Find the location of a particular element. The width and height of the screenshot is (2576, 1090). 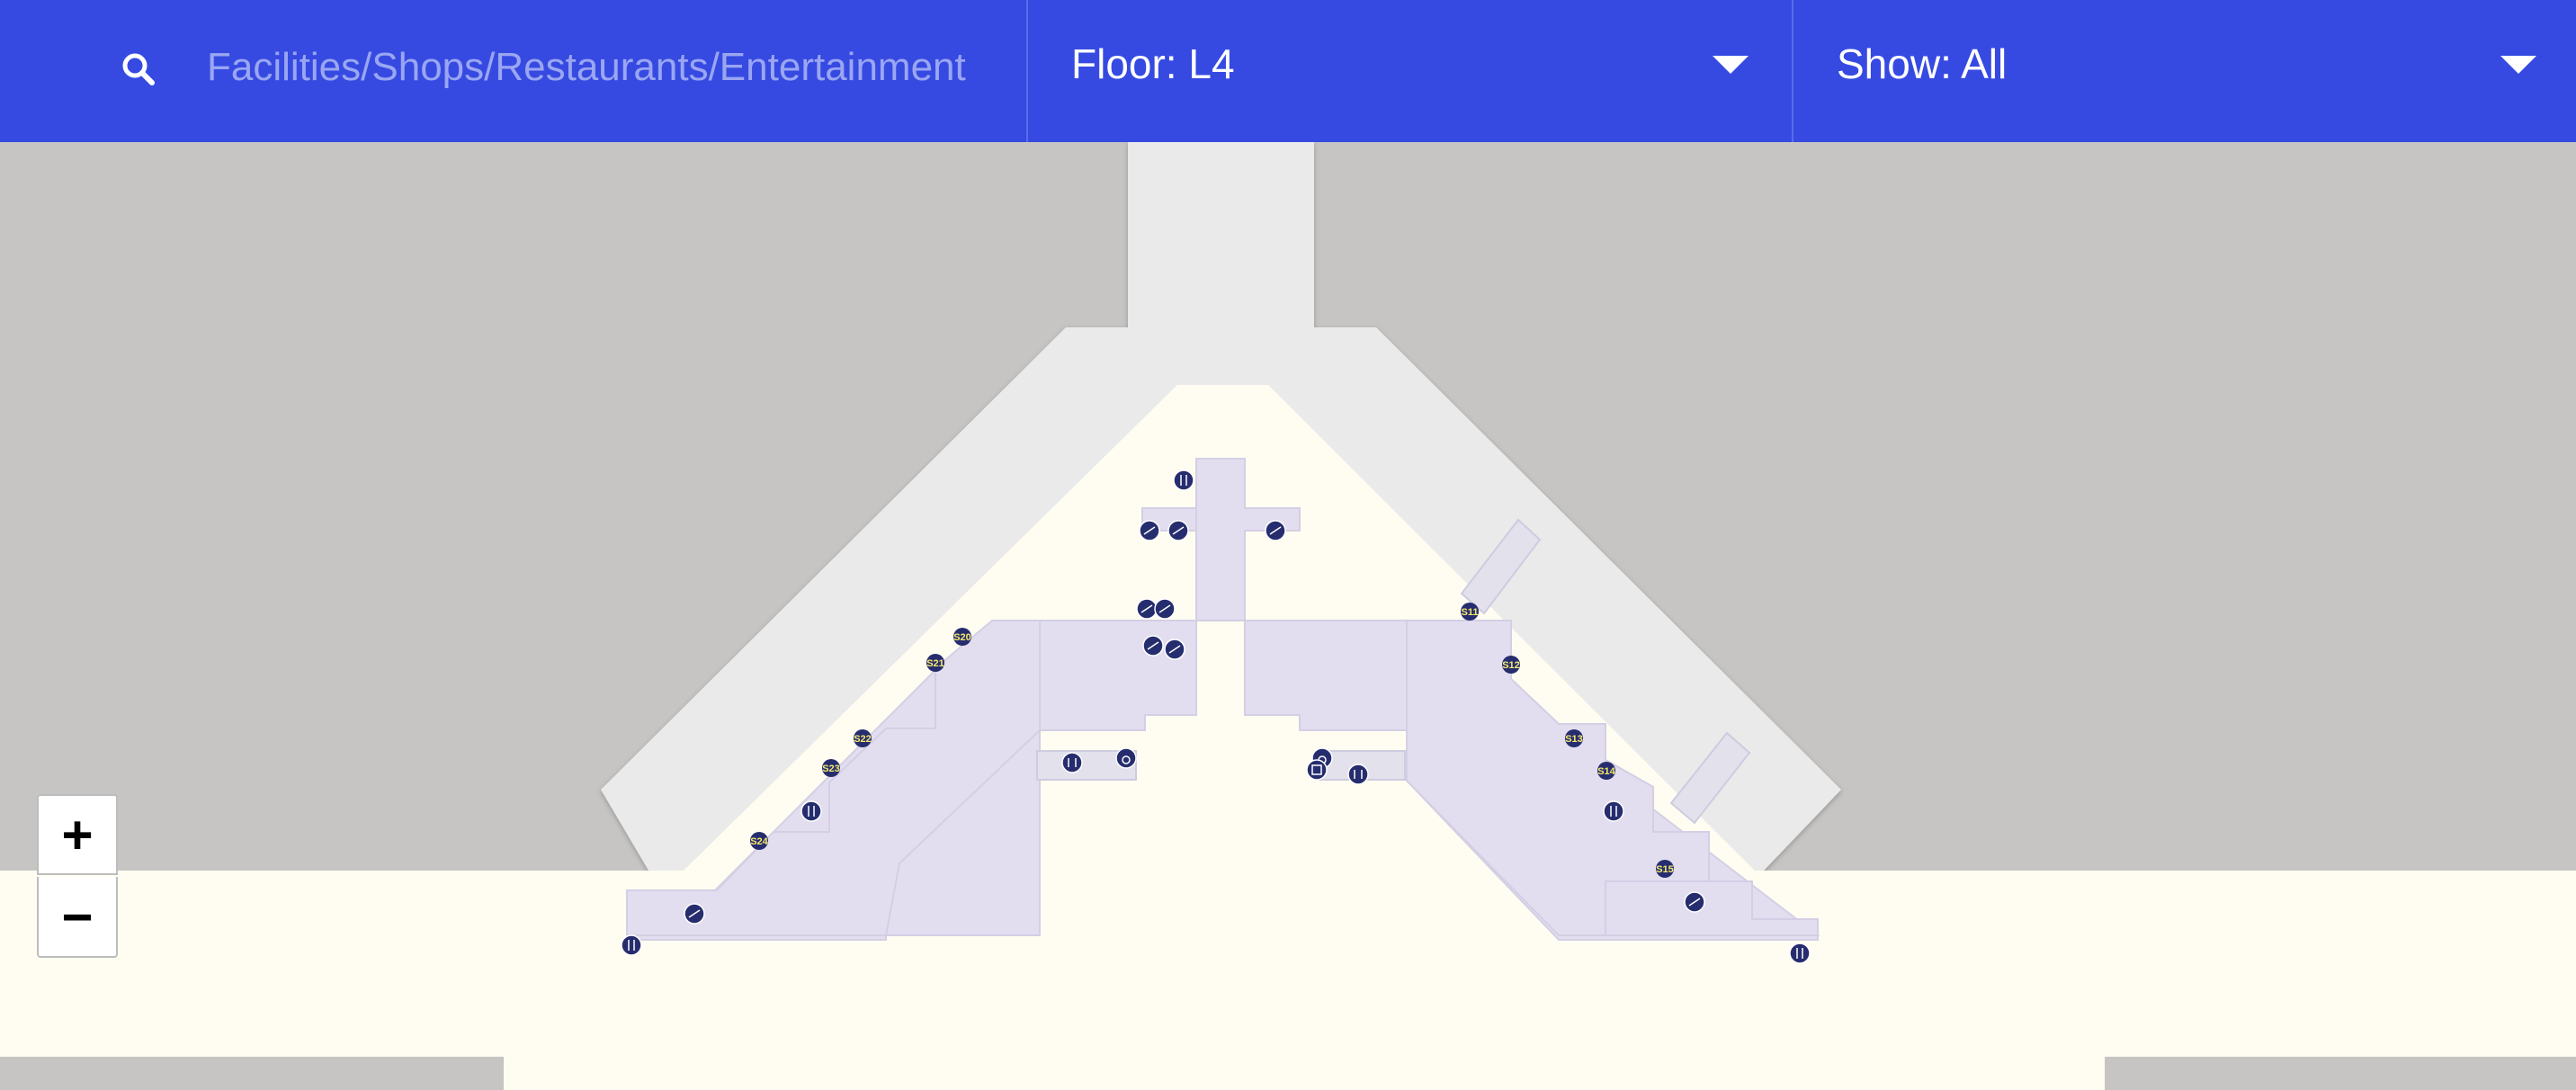

svg-text: S22 is located at coordinates (863, 739).